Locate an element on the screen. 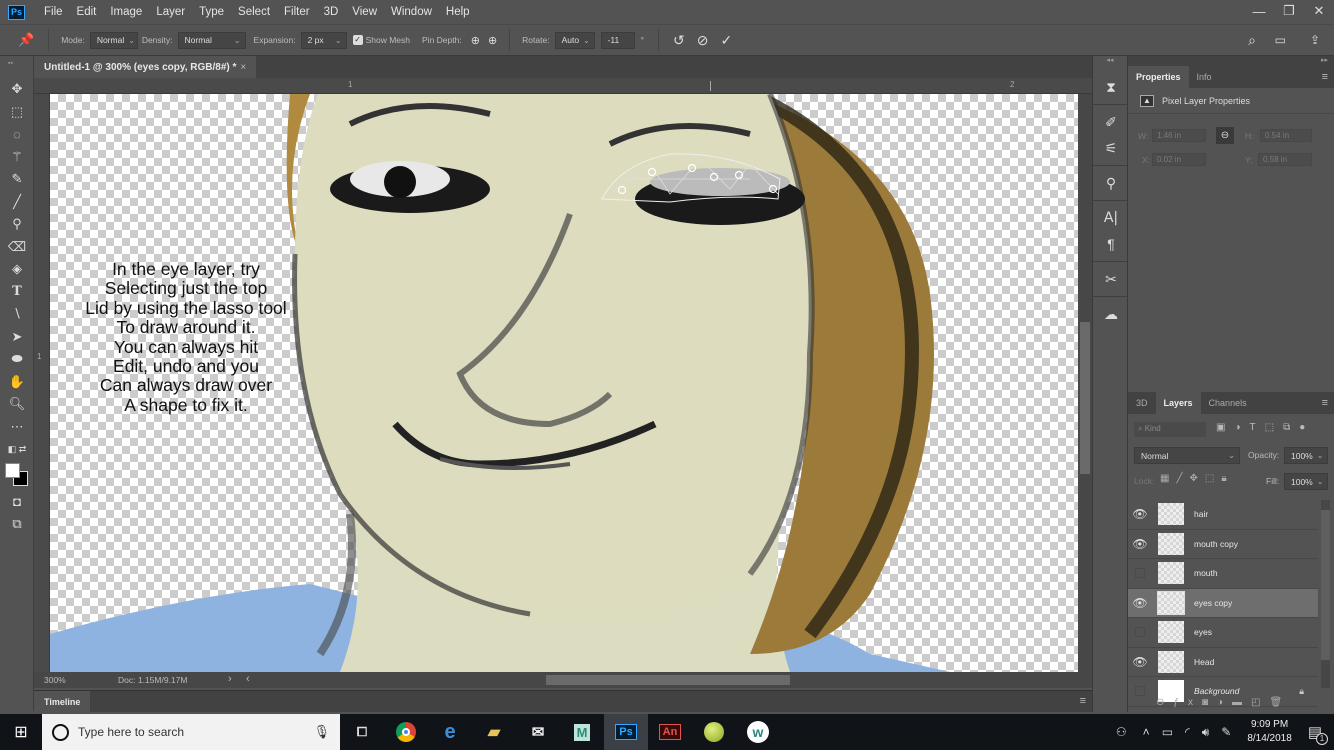  more-tools-icon: ⋯ is located at coordinates (17, 427).